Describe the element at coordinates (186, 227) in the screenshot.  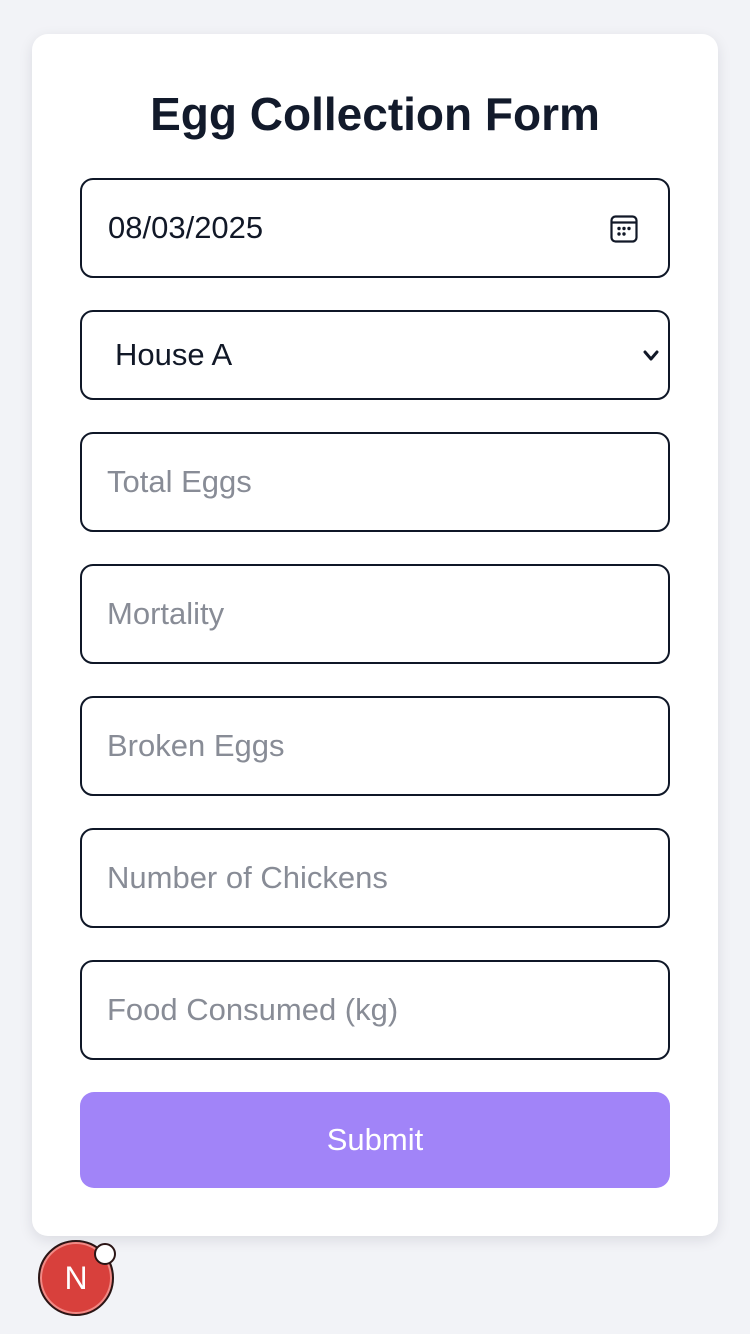
I see `date-value: 08/03/2025` at that location.